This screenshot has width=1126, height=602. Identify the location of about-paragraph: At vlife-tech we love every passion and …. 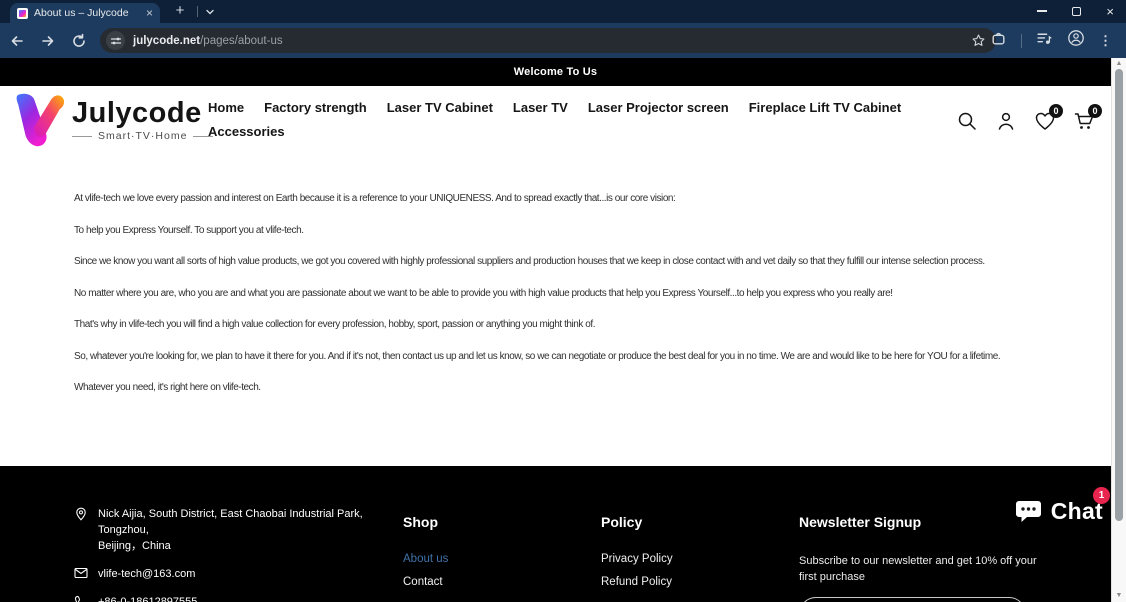
(375, 198).